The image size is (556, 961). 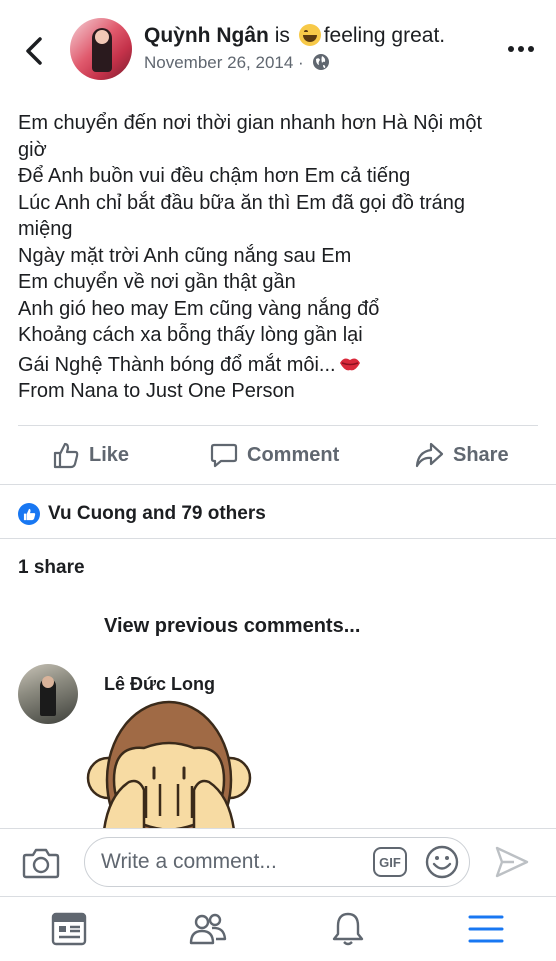 What do you see at coordinates (45, 229) in the screenshot?
I see `post-line: miệng` at bounding box center [45, 229].